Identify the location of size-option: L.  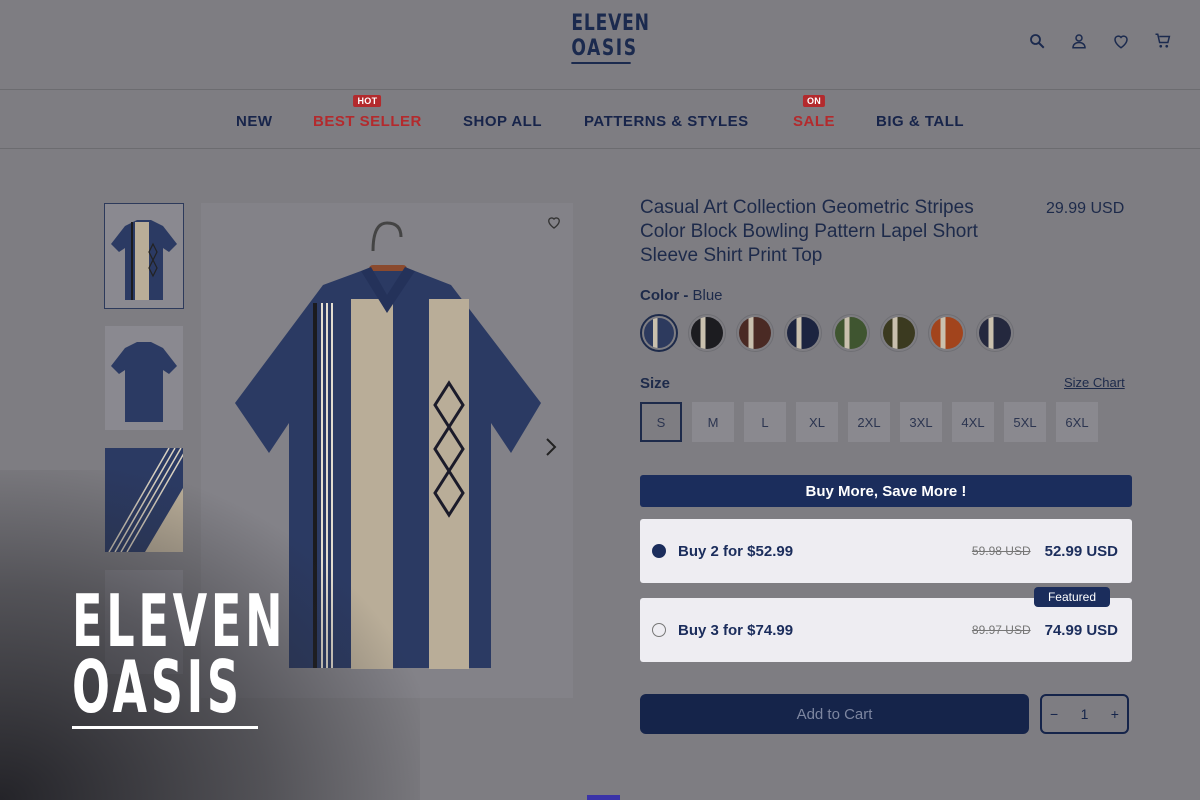
(765, 422).